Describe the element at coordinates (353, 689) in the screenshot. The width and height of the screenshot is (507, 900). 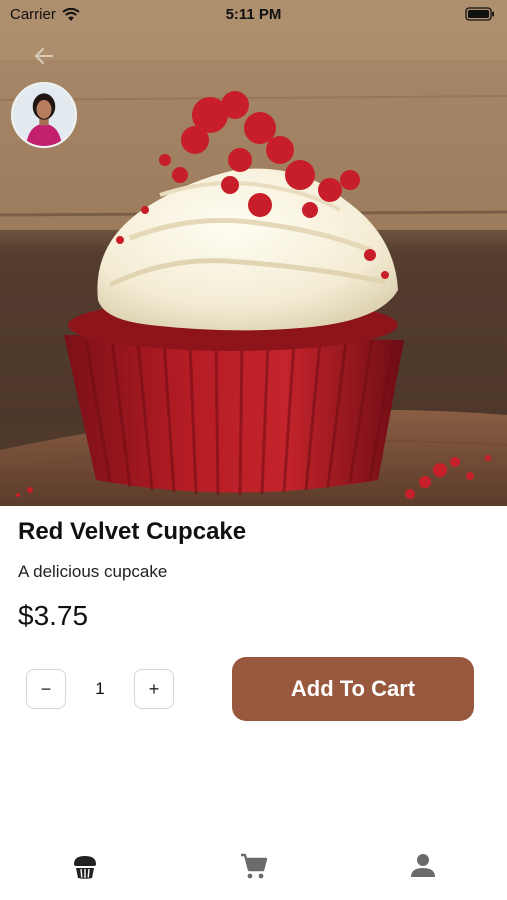
I see `add-to-cart-button: Add To Cart` at that location.